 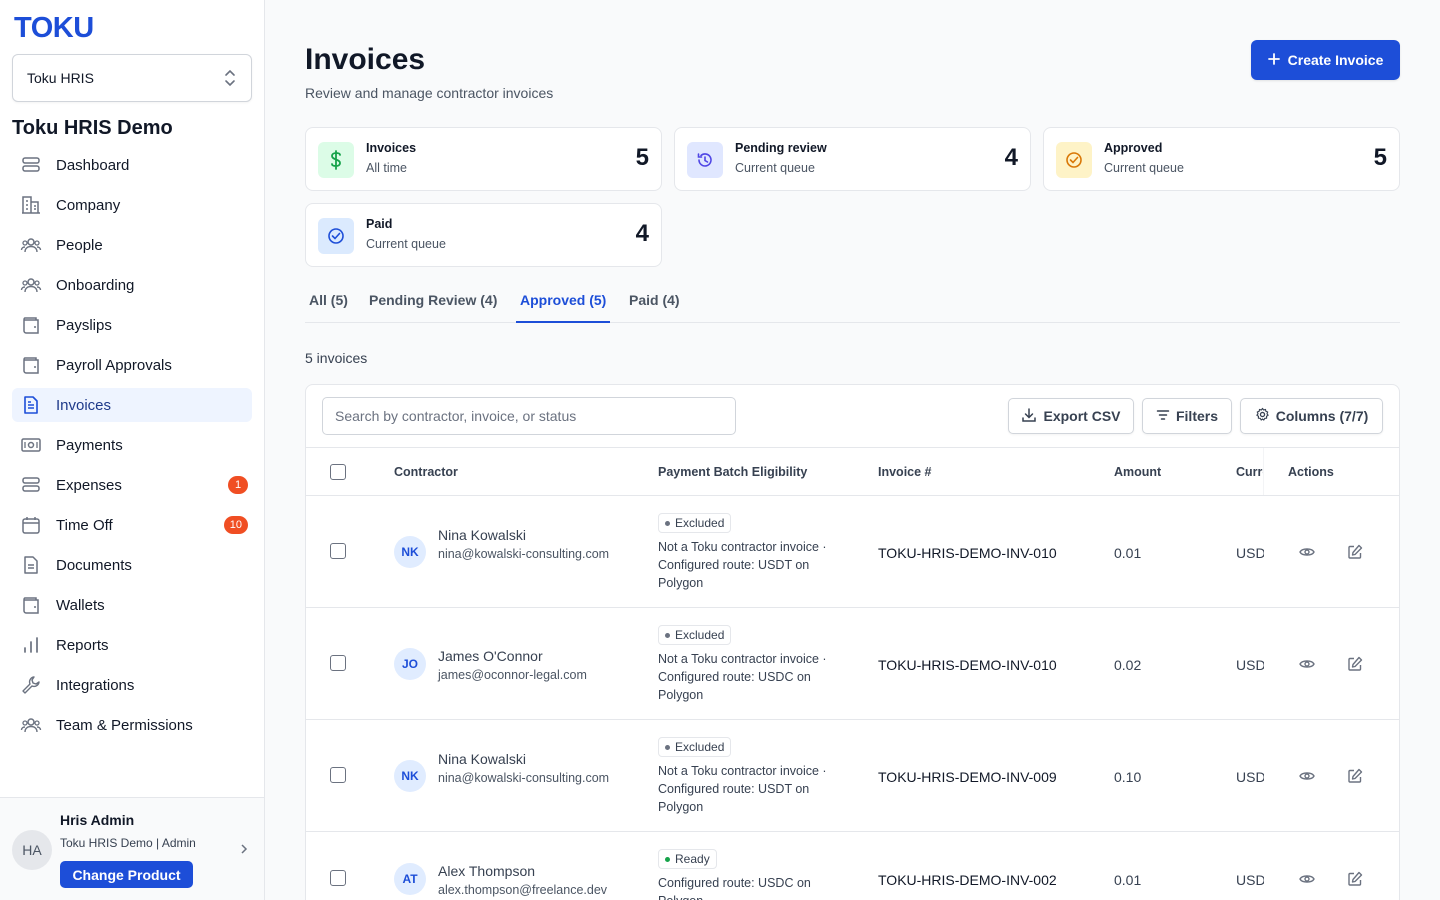 I want to click on contractor-email: alex.thompson@freelance.dev, so click(x=523, y=890).